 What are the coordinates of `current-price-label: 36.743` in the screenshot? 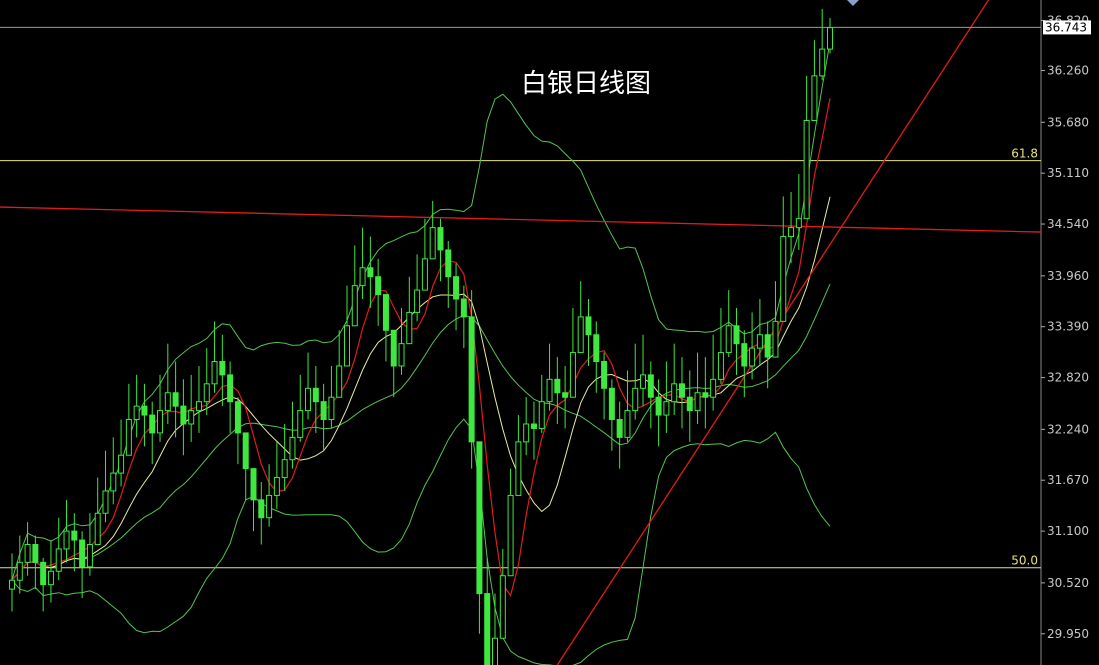 It's located at (1066, 27).